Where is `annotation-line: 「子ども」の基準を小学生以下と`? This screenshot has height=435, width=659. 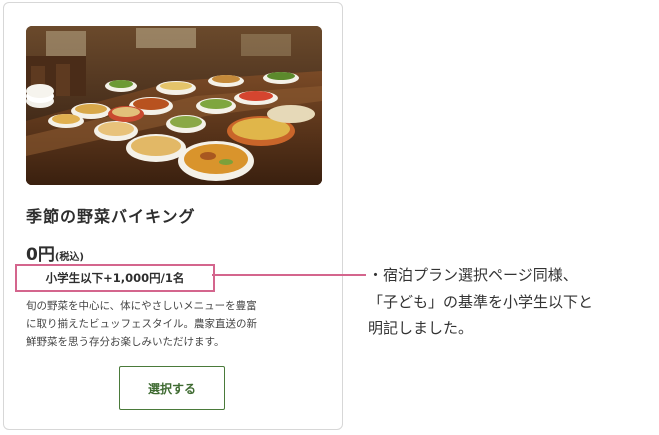
annotation-line: 「子ども」の基準を小学生以下と is located at coordinates (481, 301).